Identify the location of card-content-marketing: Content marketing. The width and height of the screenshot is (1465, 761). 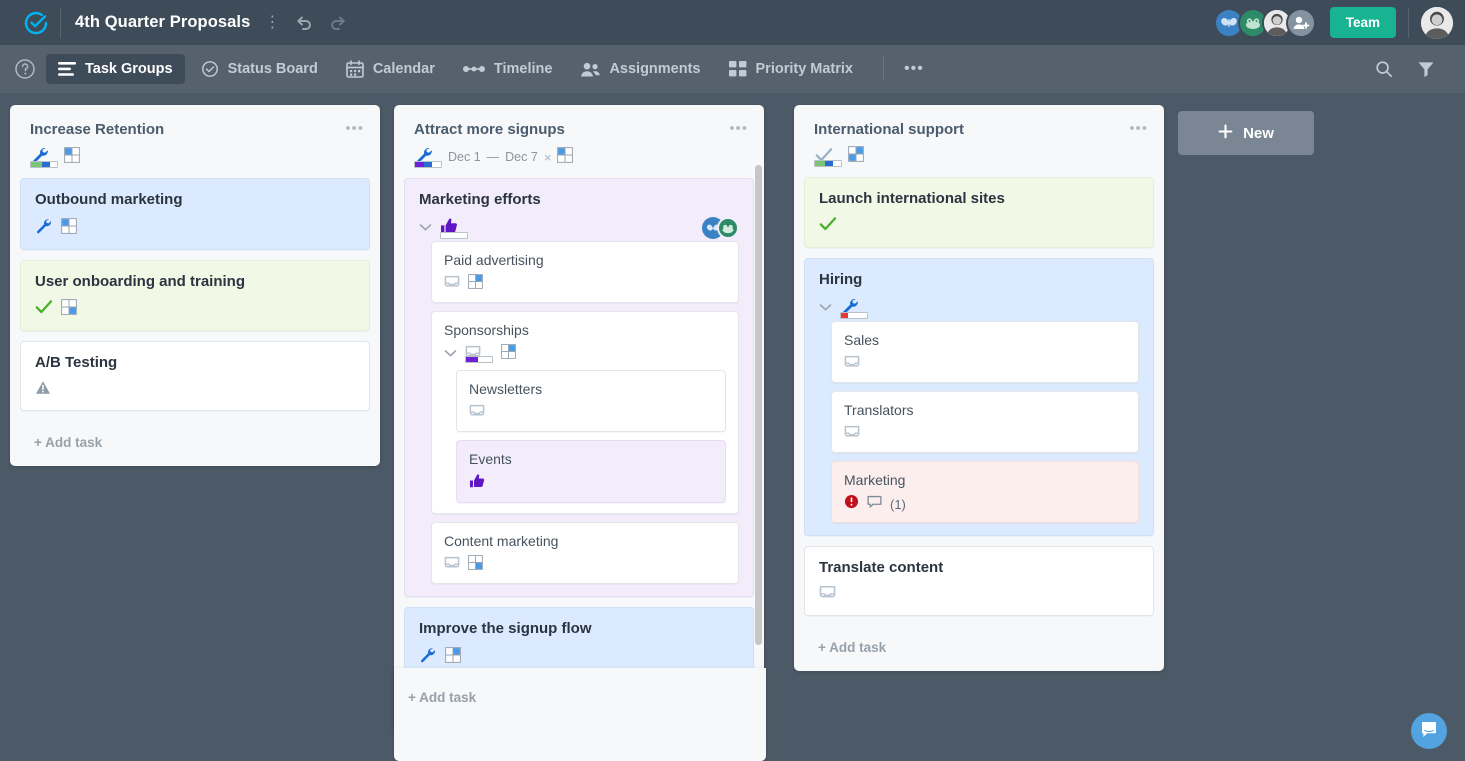
(585, 553).